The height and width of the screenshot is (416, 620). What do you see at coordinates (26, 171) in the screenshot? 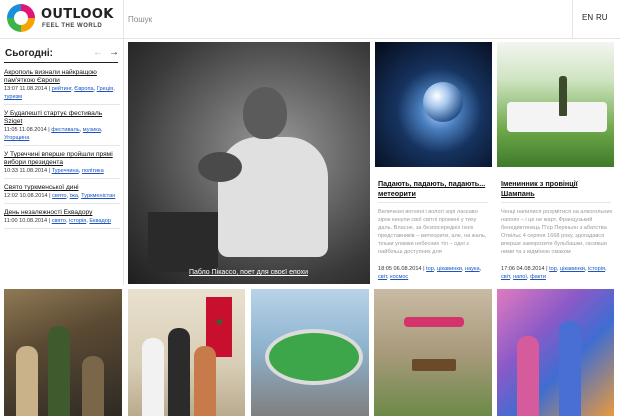
I see `news-datetime: 10:33 11.08.2014` at bounding box center [26, 171].